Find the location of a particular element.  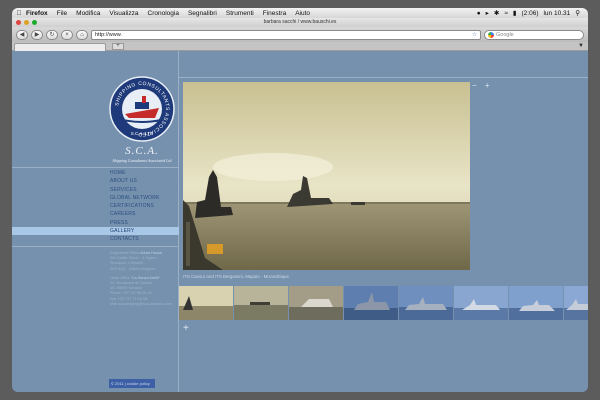

head-office-name: "La Sanza Arelle" is located at coordinates (146, 277).